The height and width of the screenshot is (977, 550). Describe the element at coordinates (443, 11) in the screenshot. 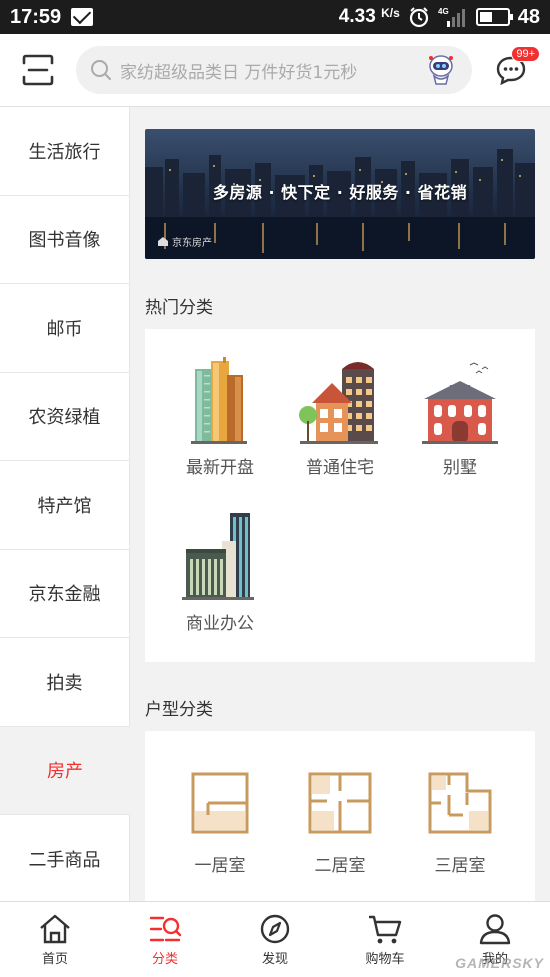

I see `svg-text: 4G` at that location.